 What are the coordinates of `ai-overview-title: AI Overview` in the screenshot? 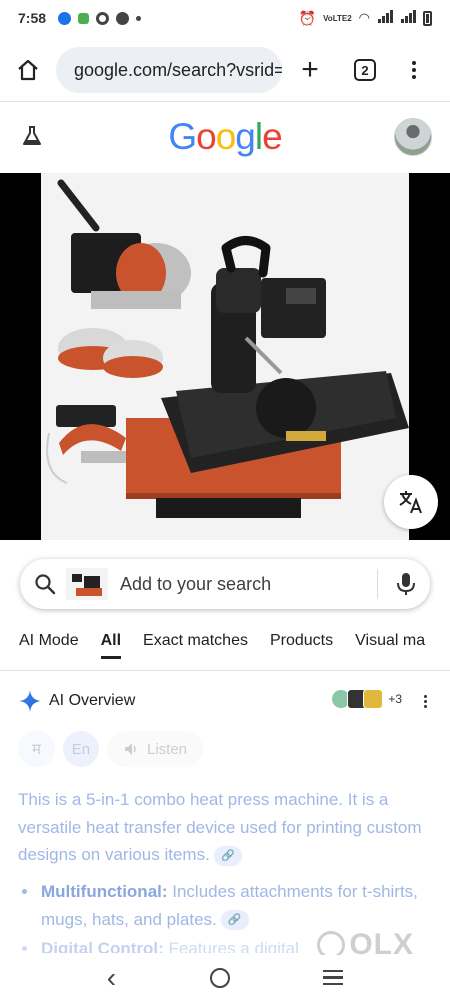 It's located at (92, 700).